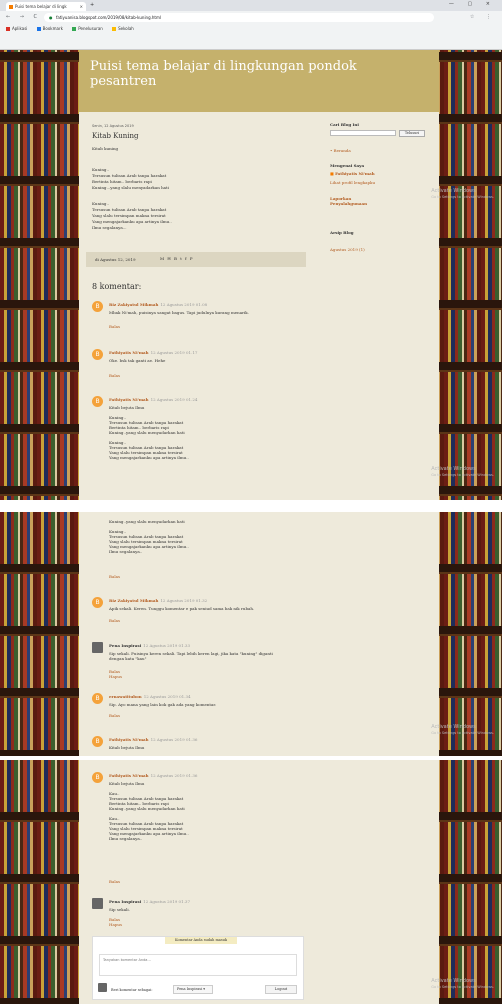  Describe the element at coordinates (92, 5) in the screenshot. I see `new-tab-button: +` at that location.